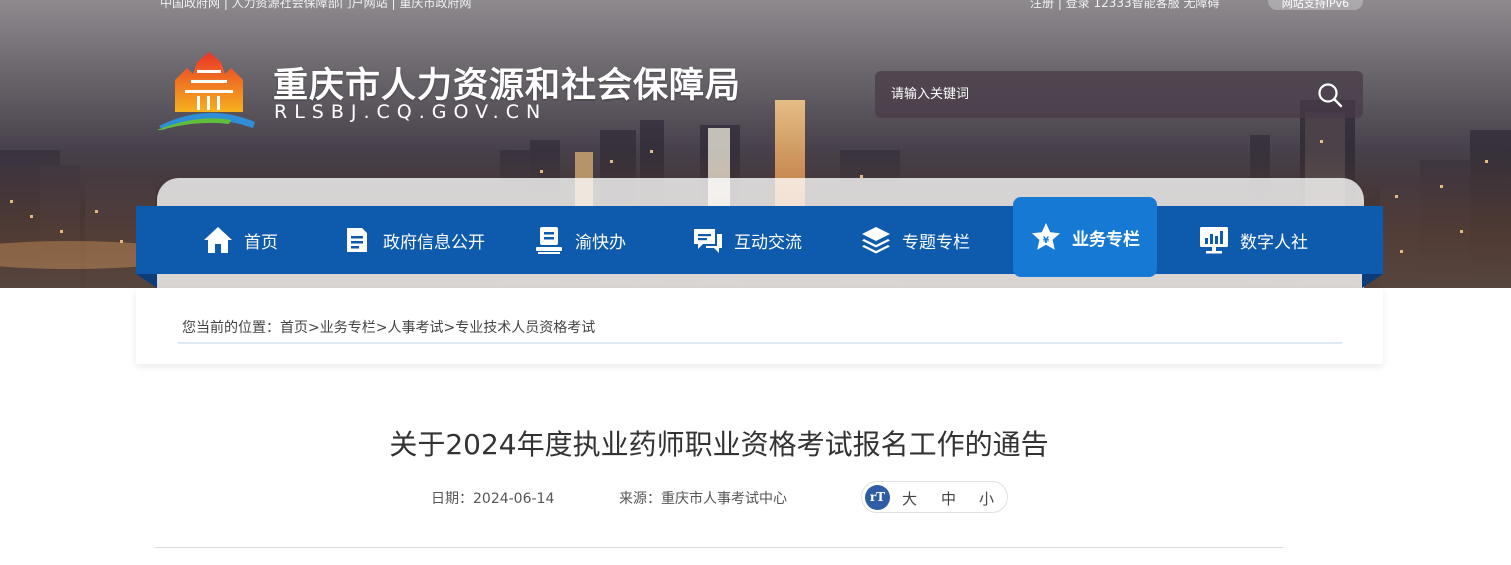 The height and width of the screenshot is (565, 1511). I want to click on layers-icon, so click(876, 240).